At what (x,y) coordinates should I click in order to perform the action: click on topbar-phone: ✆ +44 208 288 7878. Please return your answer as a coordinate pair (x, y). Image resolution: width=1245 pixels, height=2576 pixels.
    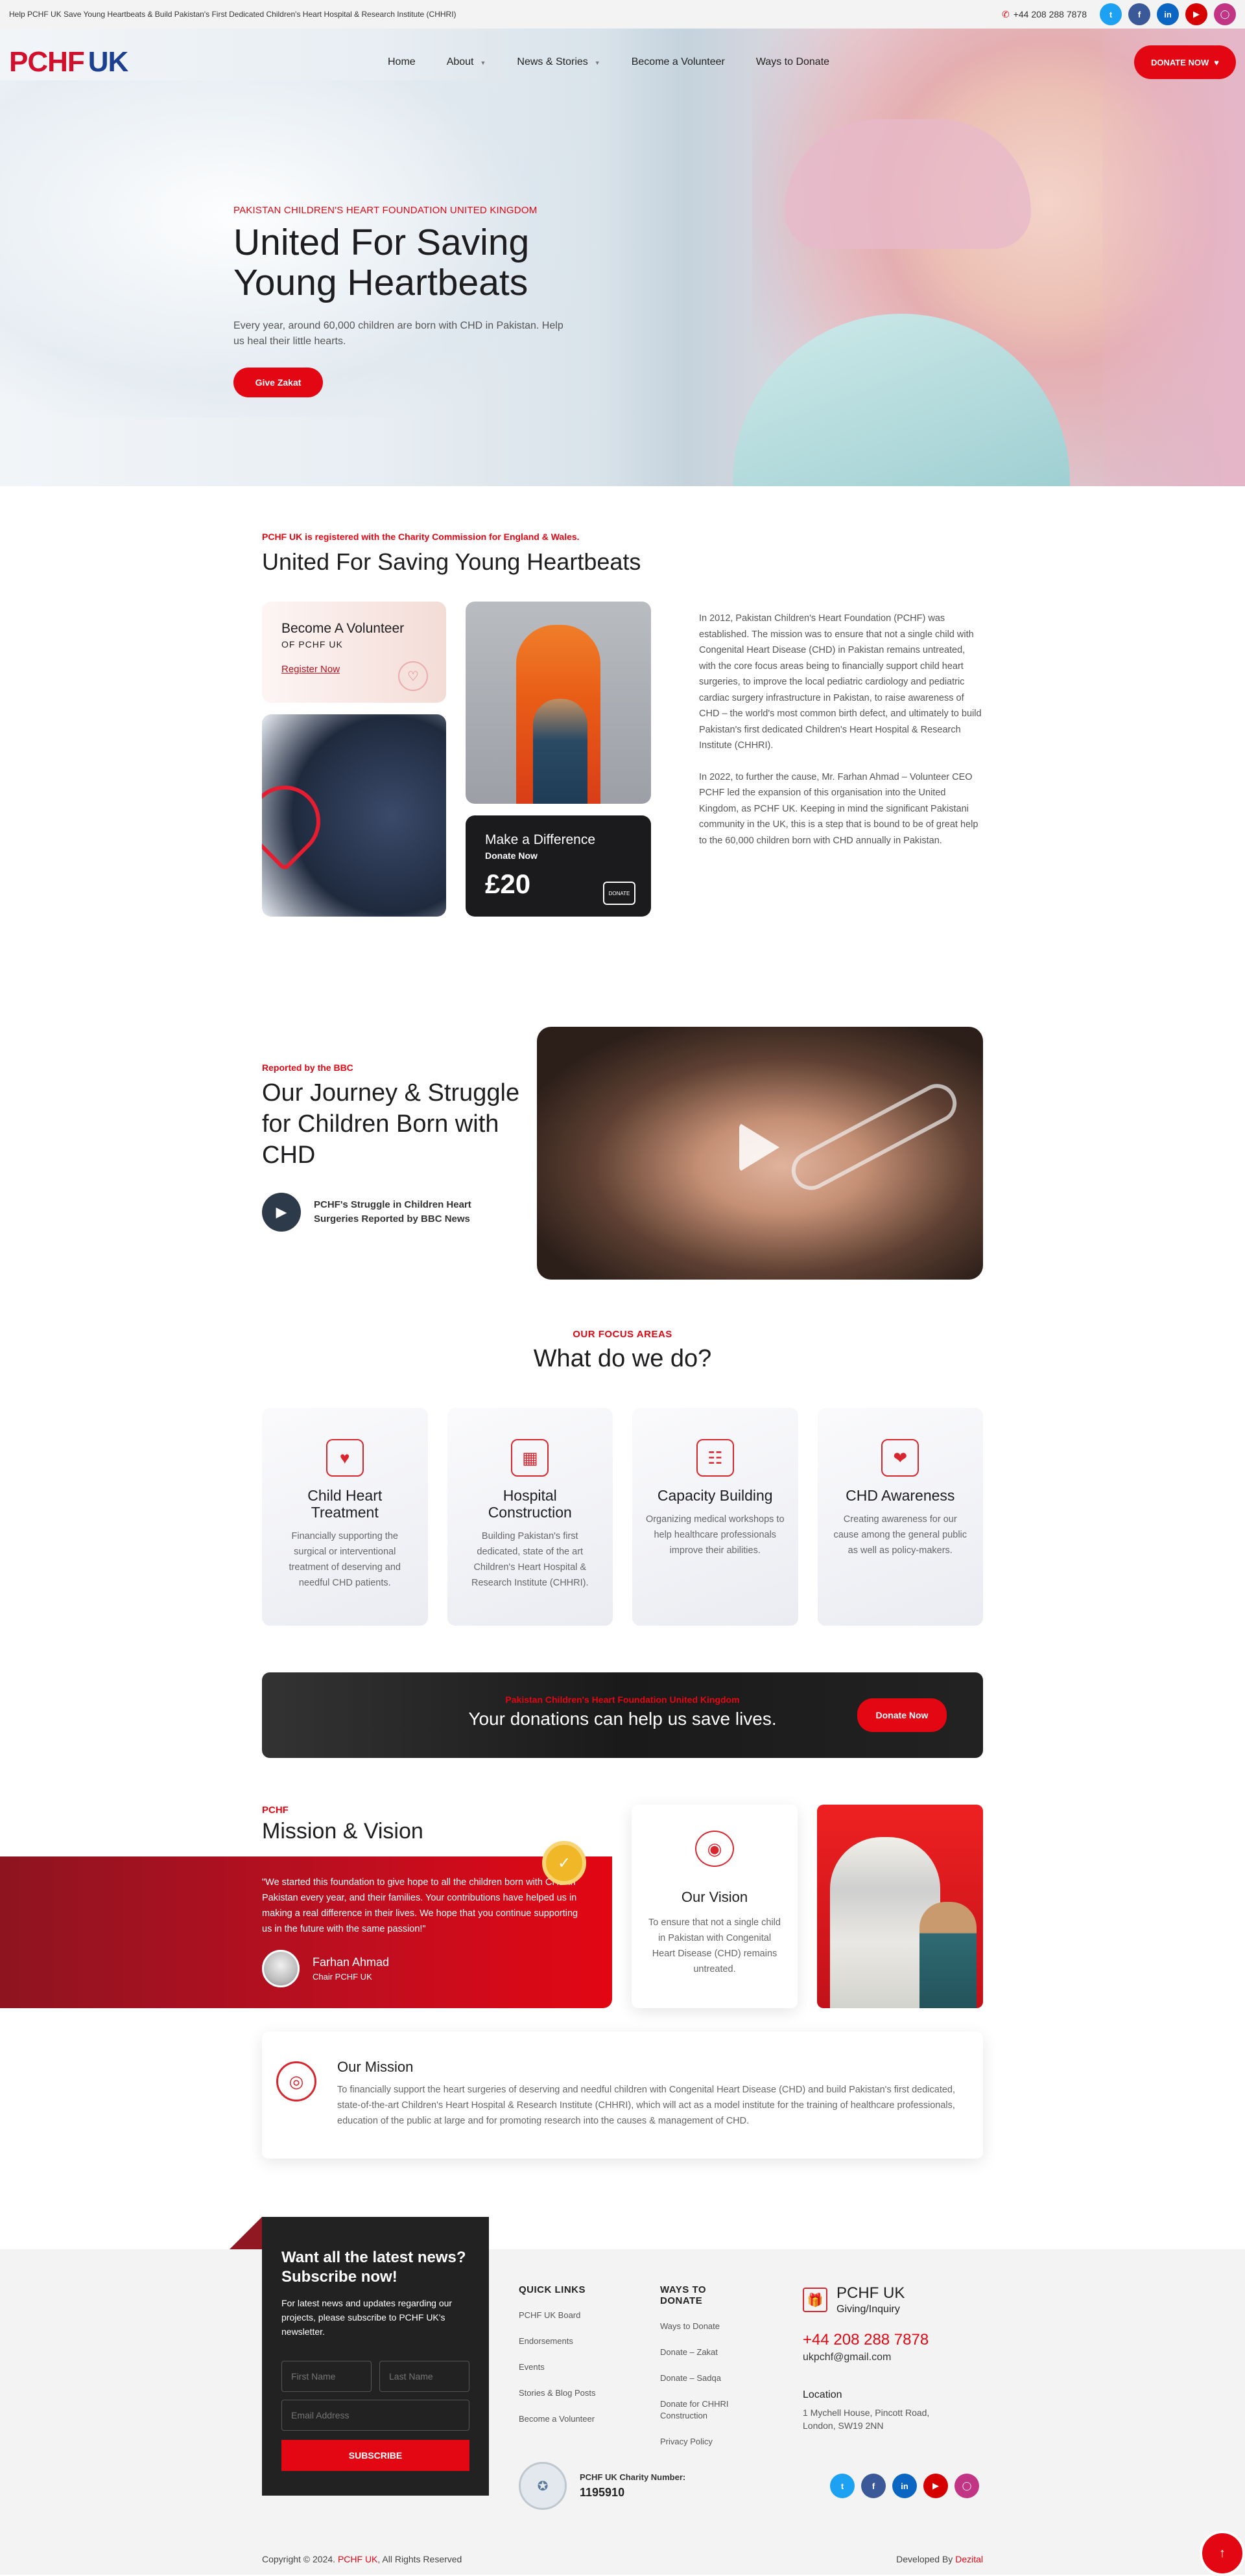
    Looking at the image, I should click on (1044, 14).